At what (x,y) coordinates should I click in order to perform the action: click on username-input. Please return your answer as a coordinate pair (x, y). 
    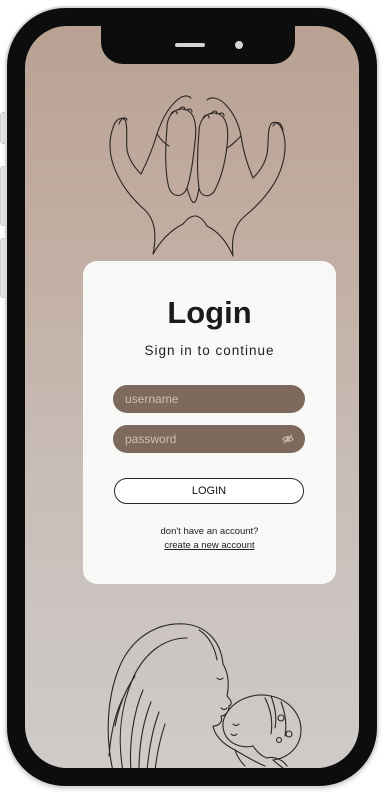
    Looking at the image, I should click on (209, 399).